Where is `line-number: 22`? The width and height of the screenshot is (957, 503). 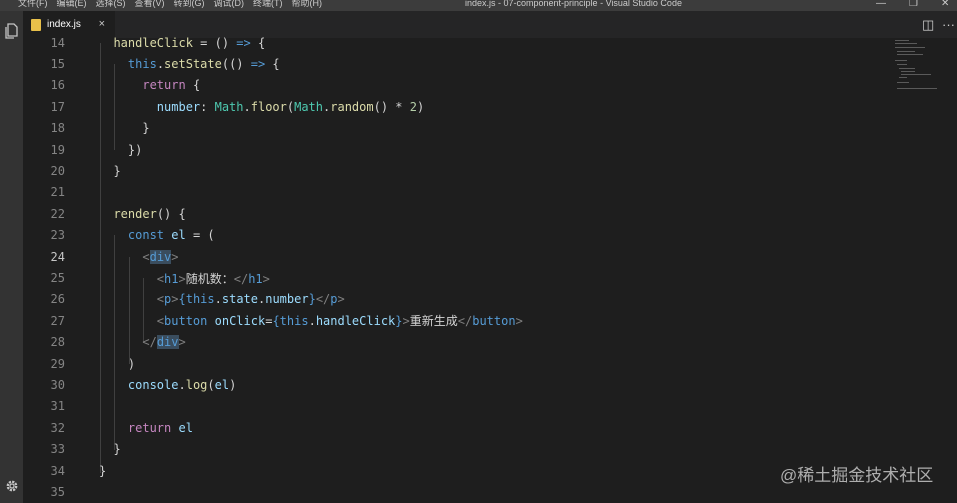 line-number: 22 is located at coordinates (57, 213).